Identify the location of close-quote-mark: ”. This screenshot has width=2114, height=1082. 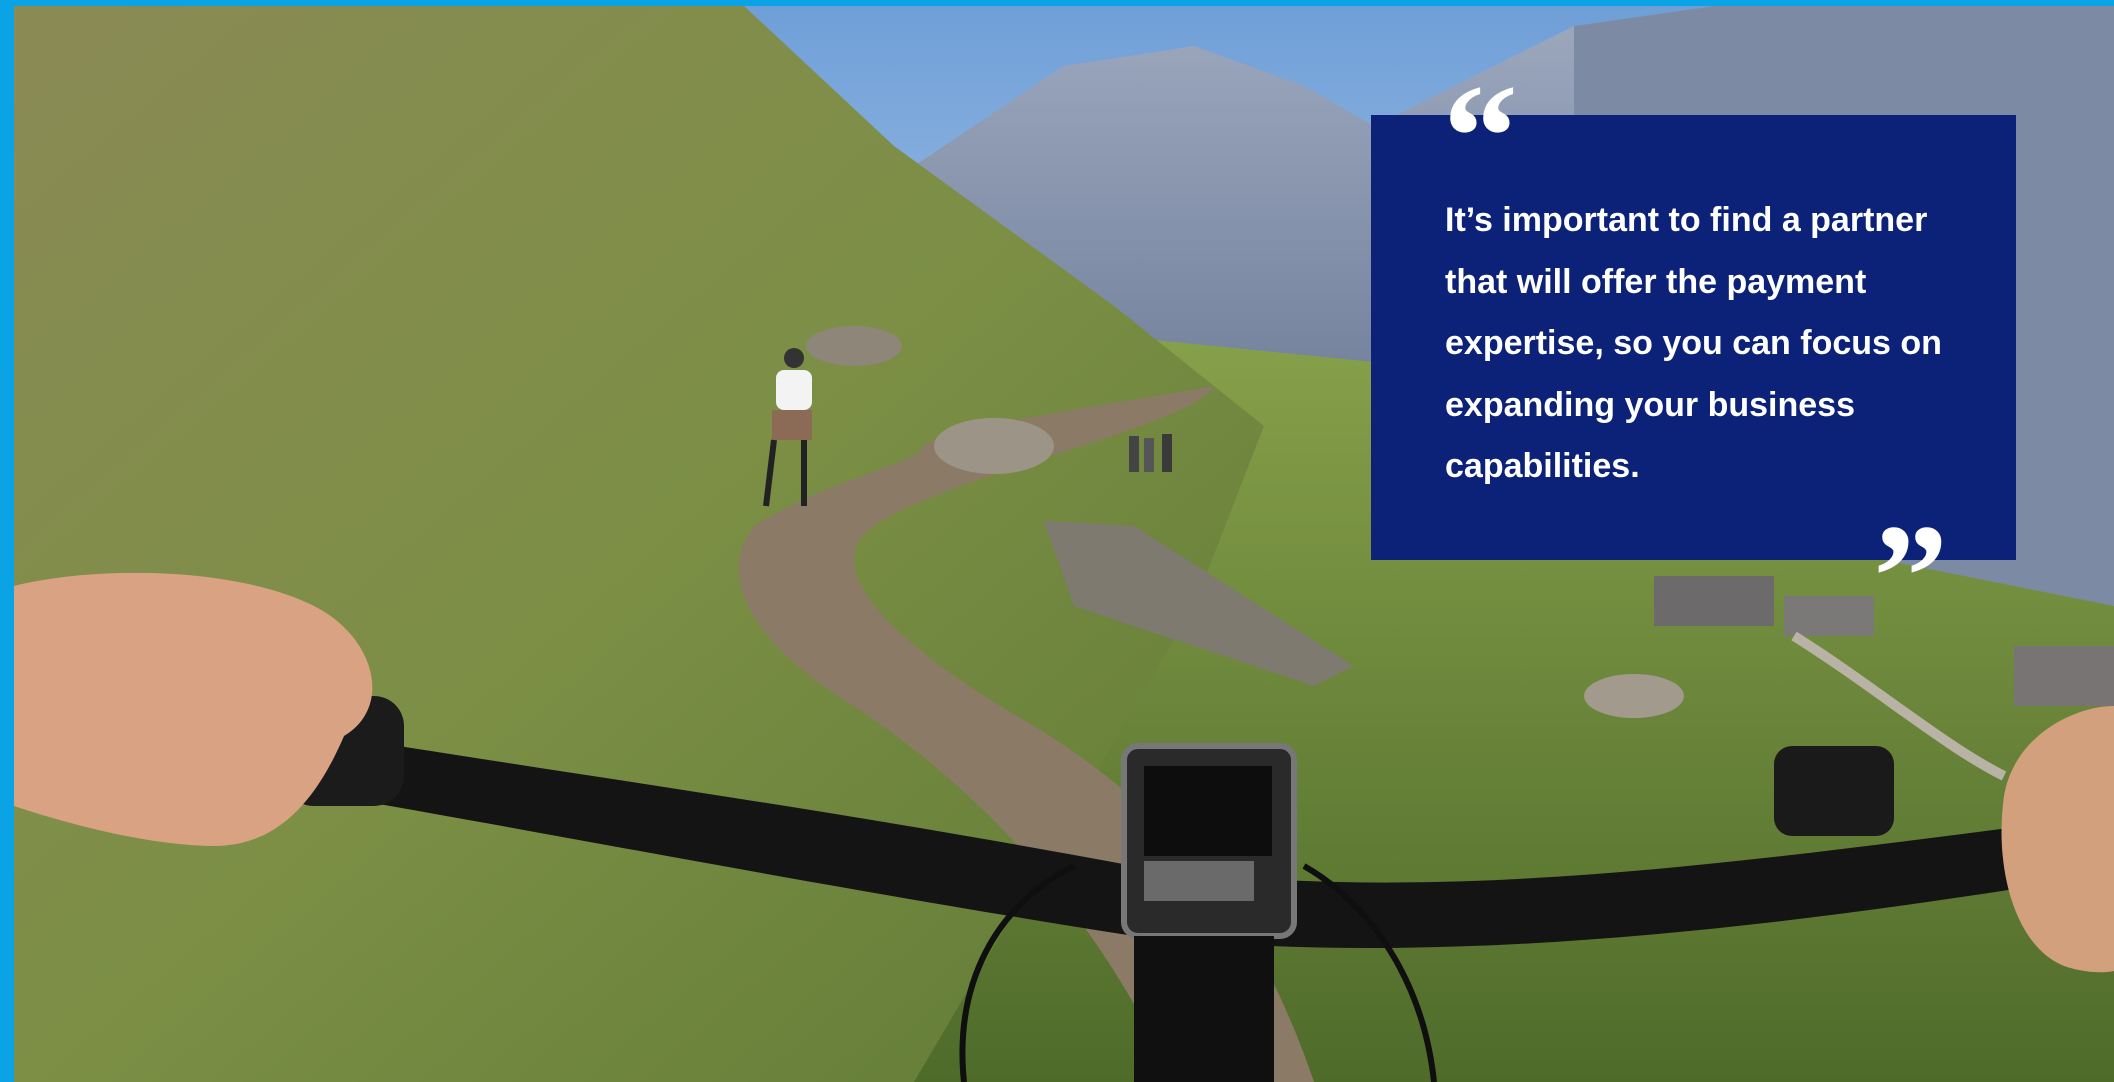
(1910, 577).